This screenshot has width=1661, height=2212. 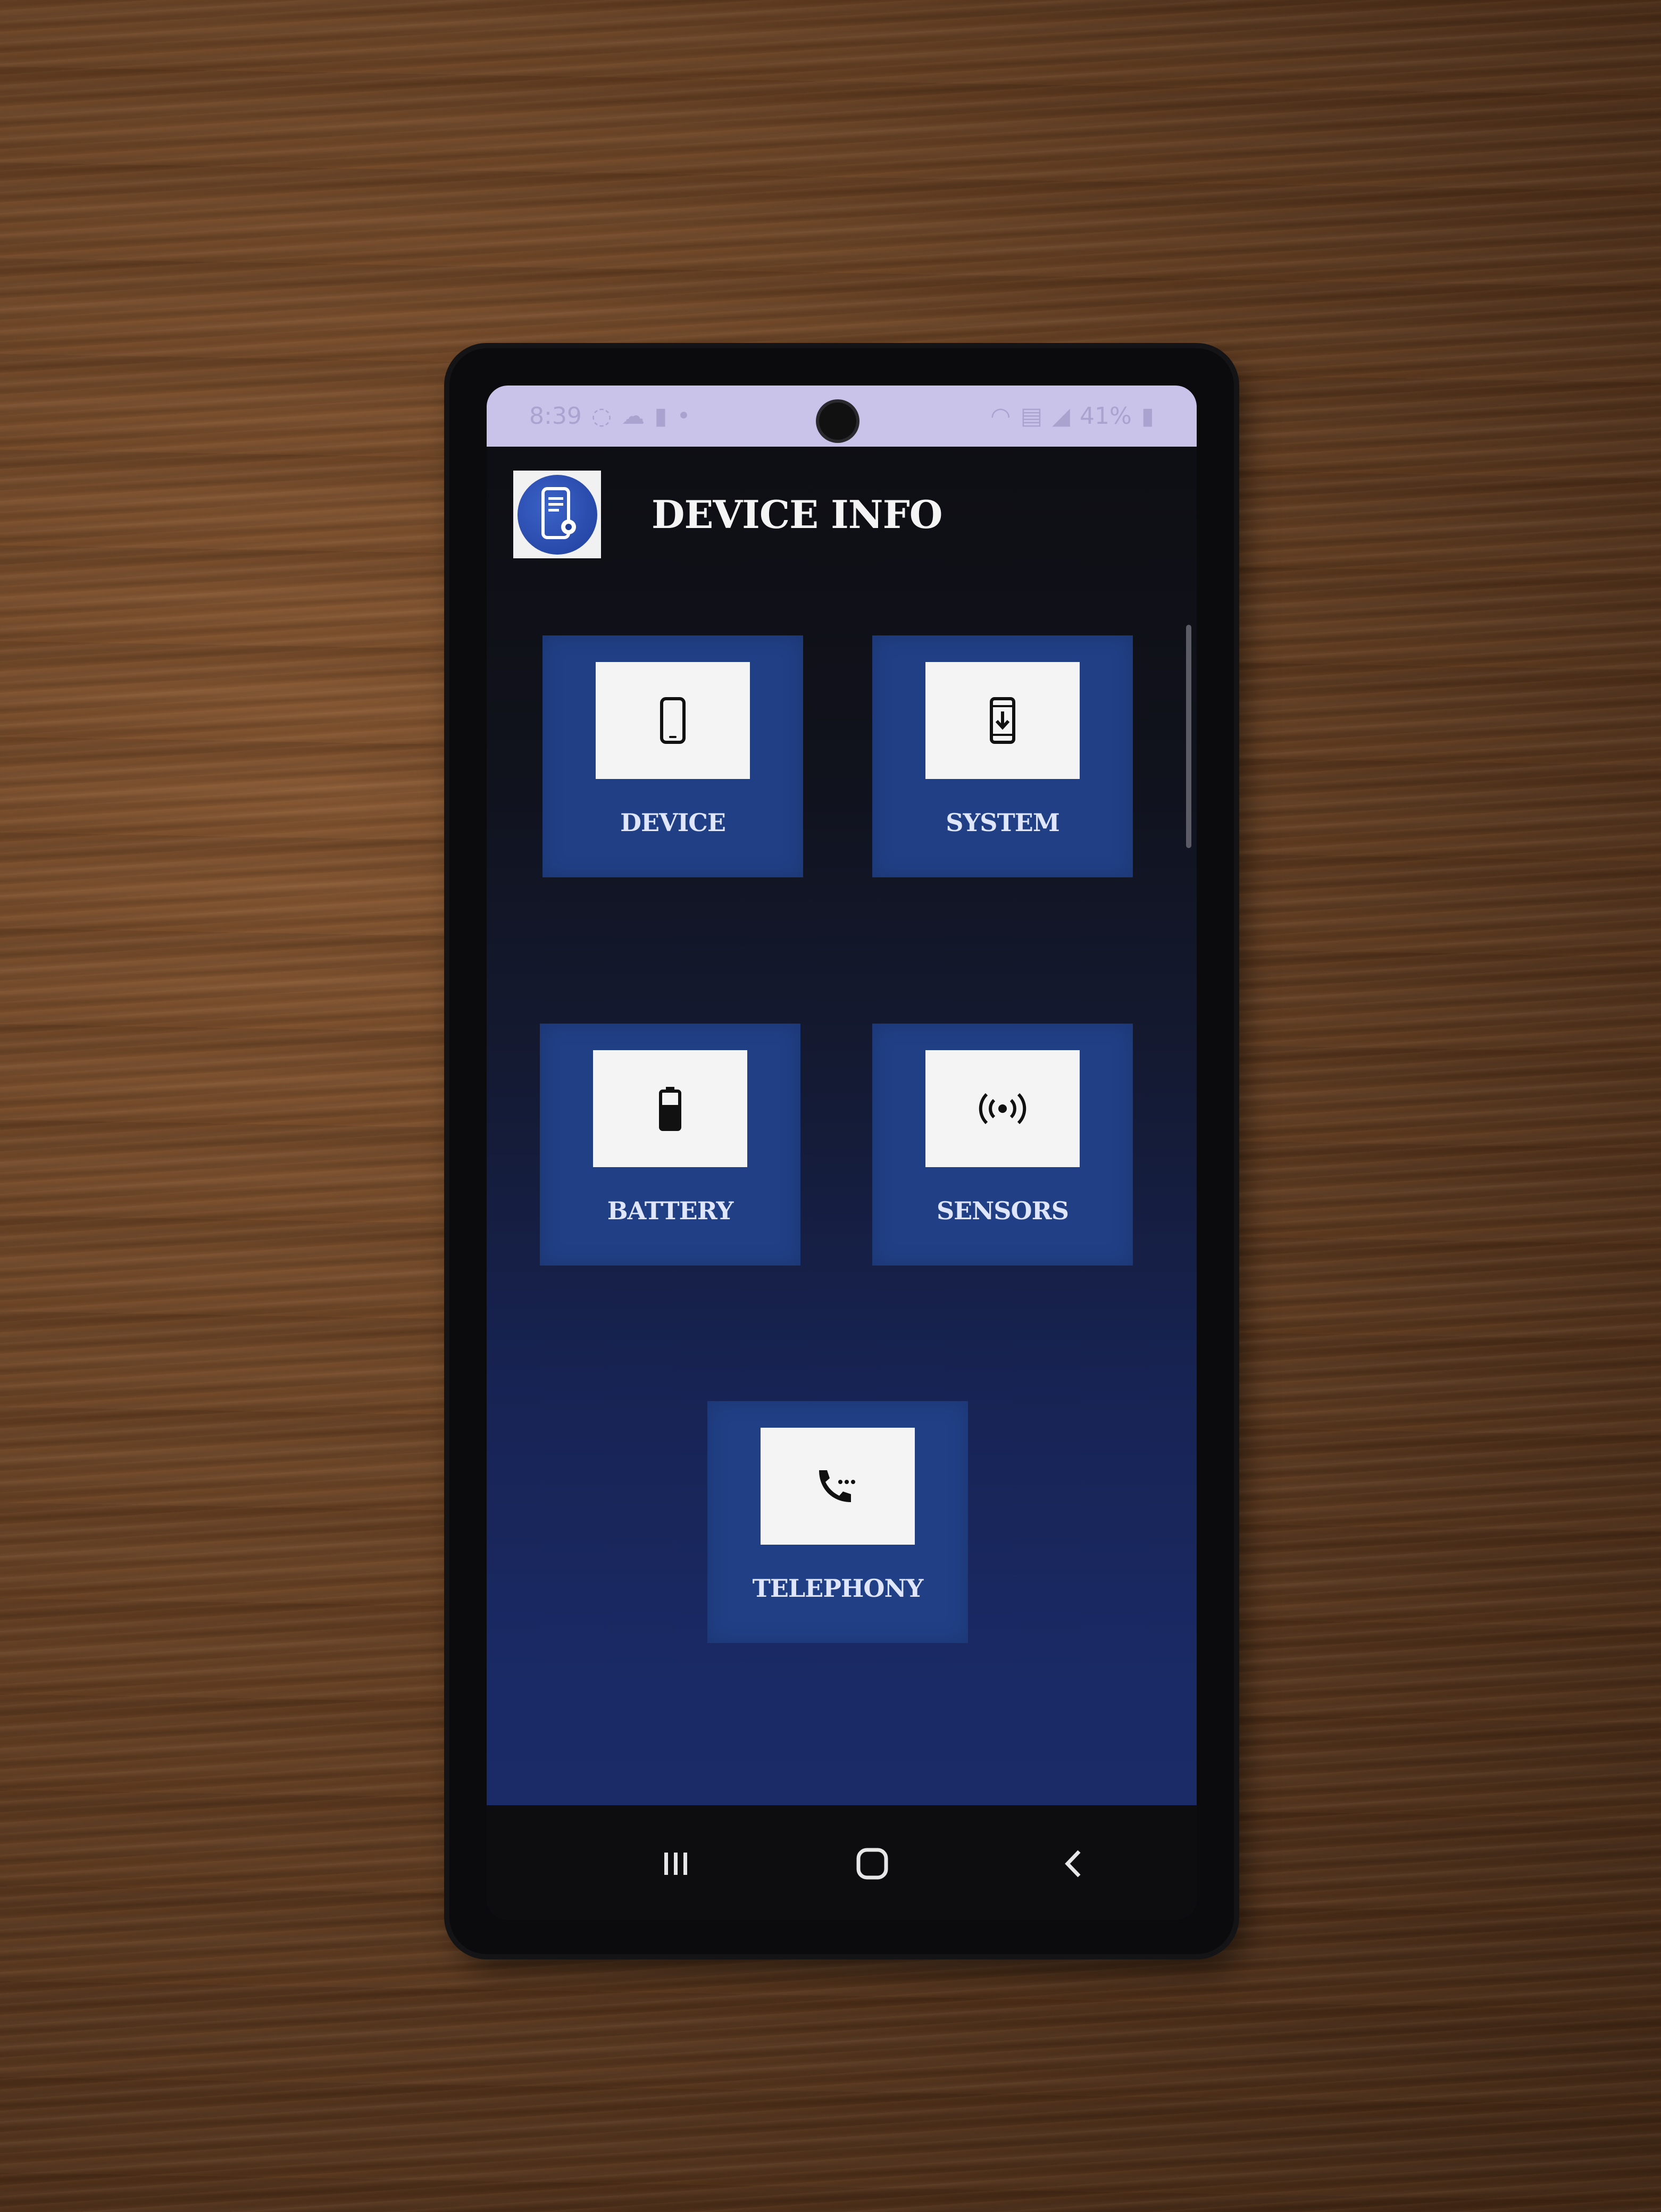 What do you see at coordinates (670, 1210) in the screenshot?
I see `tile-label: BATTERY` at bounding box center [670, 1210].